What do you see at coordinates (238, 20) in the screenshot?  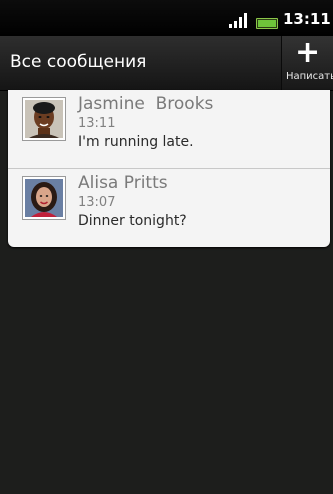 I see `signal-bars-icon` at bounding box center [238, 20].